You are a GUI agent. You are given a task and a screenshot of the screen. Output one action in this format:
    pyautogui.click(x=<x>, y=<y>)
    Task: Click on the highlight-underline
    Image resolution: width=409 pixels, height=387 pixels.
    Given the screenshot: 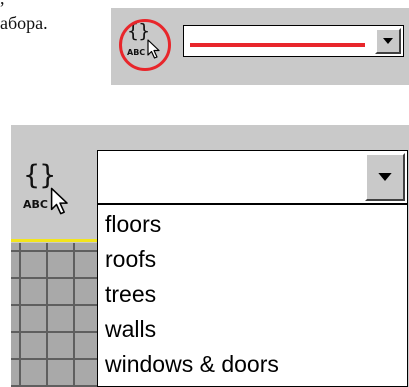 What is the action you would take?
    pyautogui.click(x=277, y=45)
    